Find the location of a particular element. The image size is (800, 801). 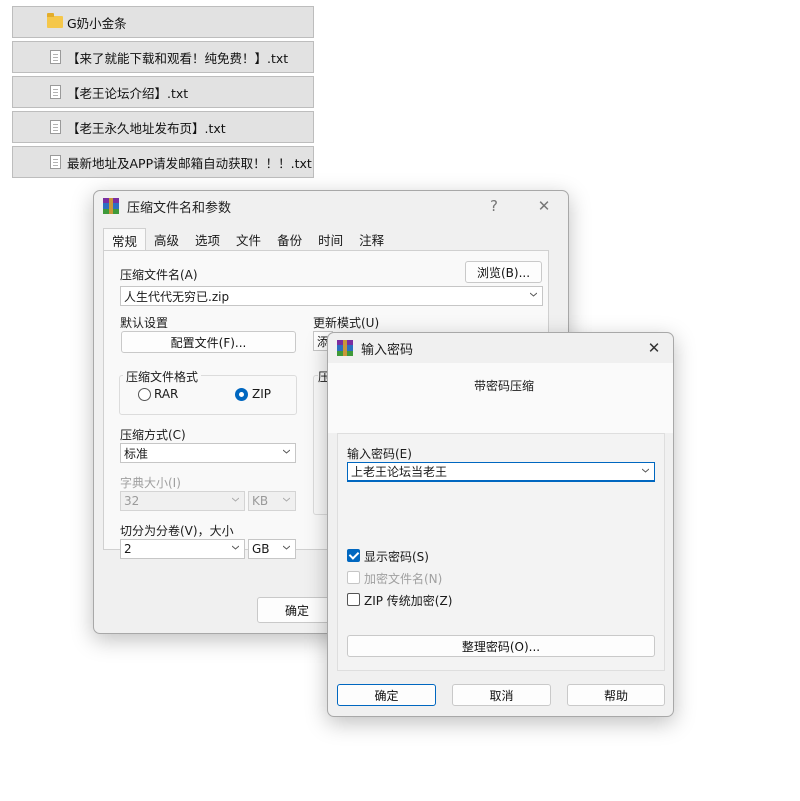

dict-unit-value: KB is located at coordinates (260, 501).